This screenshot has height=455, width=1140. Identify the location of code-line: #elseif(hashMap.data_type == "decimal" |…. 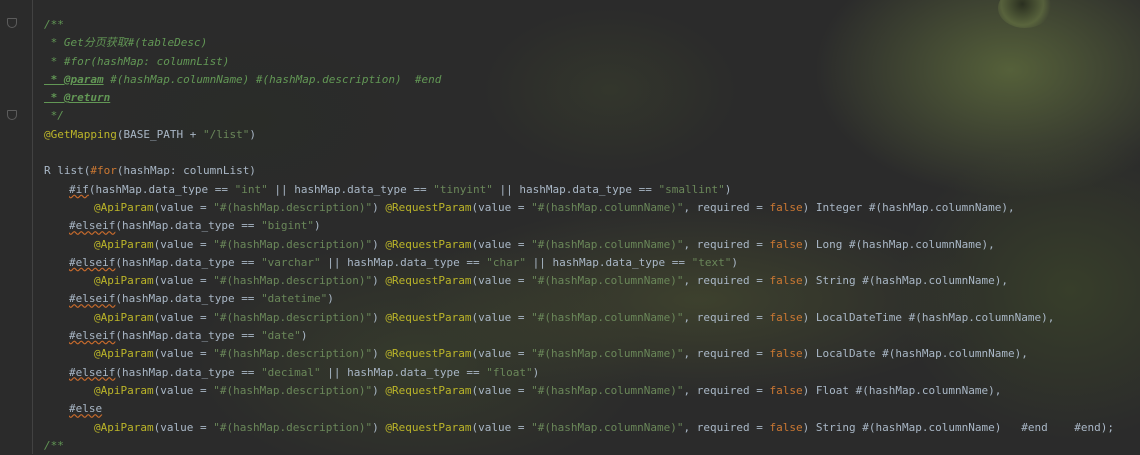
(304, 372).